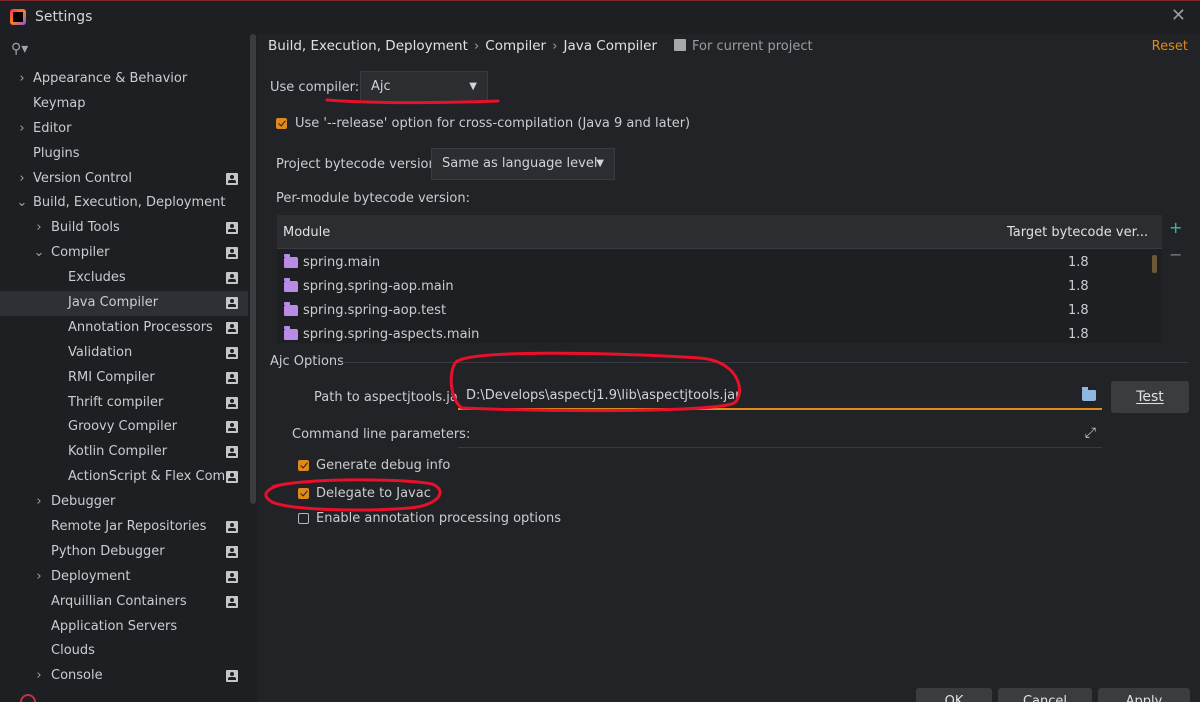 This screenshot has width=1200, height=702. Describe the element at coordinates (80, 253) in the screenshot. I see `sidebar-item-label: Compiler` at that location.